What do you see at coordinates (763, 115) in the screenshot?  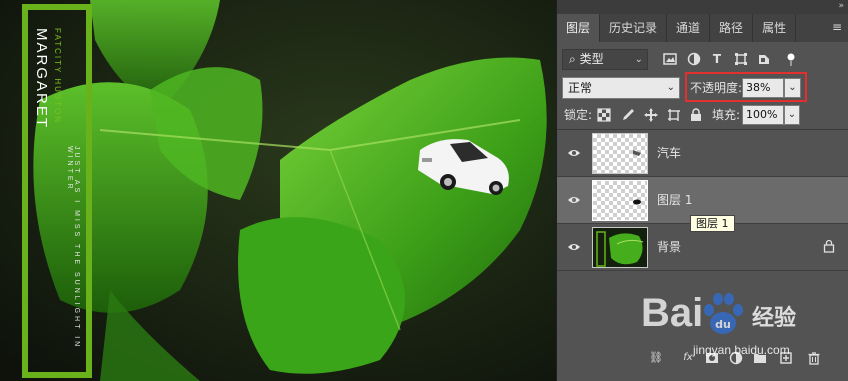 I see `fill-input: 100%` at bounding box center [763, 115].